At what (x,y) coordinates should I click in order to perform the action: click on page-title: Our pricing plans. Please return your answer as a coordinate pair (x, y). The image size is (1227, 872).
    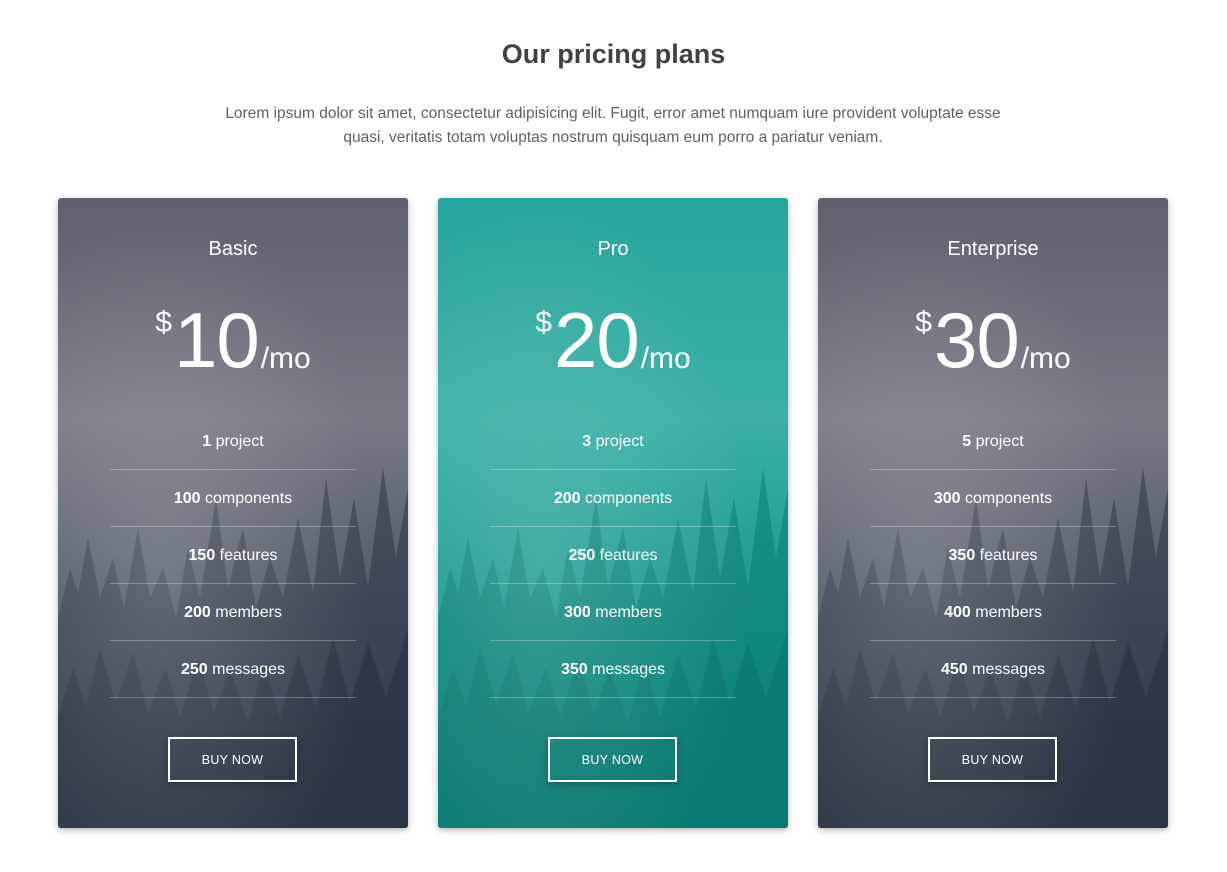
    Looking at the image, I should click on (613, 54).